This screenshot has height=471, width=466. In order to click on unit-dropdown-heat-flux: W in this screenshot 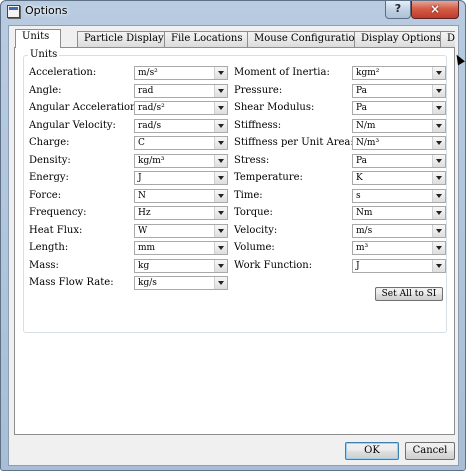, I will do `click(181, 230)`.